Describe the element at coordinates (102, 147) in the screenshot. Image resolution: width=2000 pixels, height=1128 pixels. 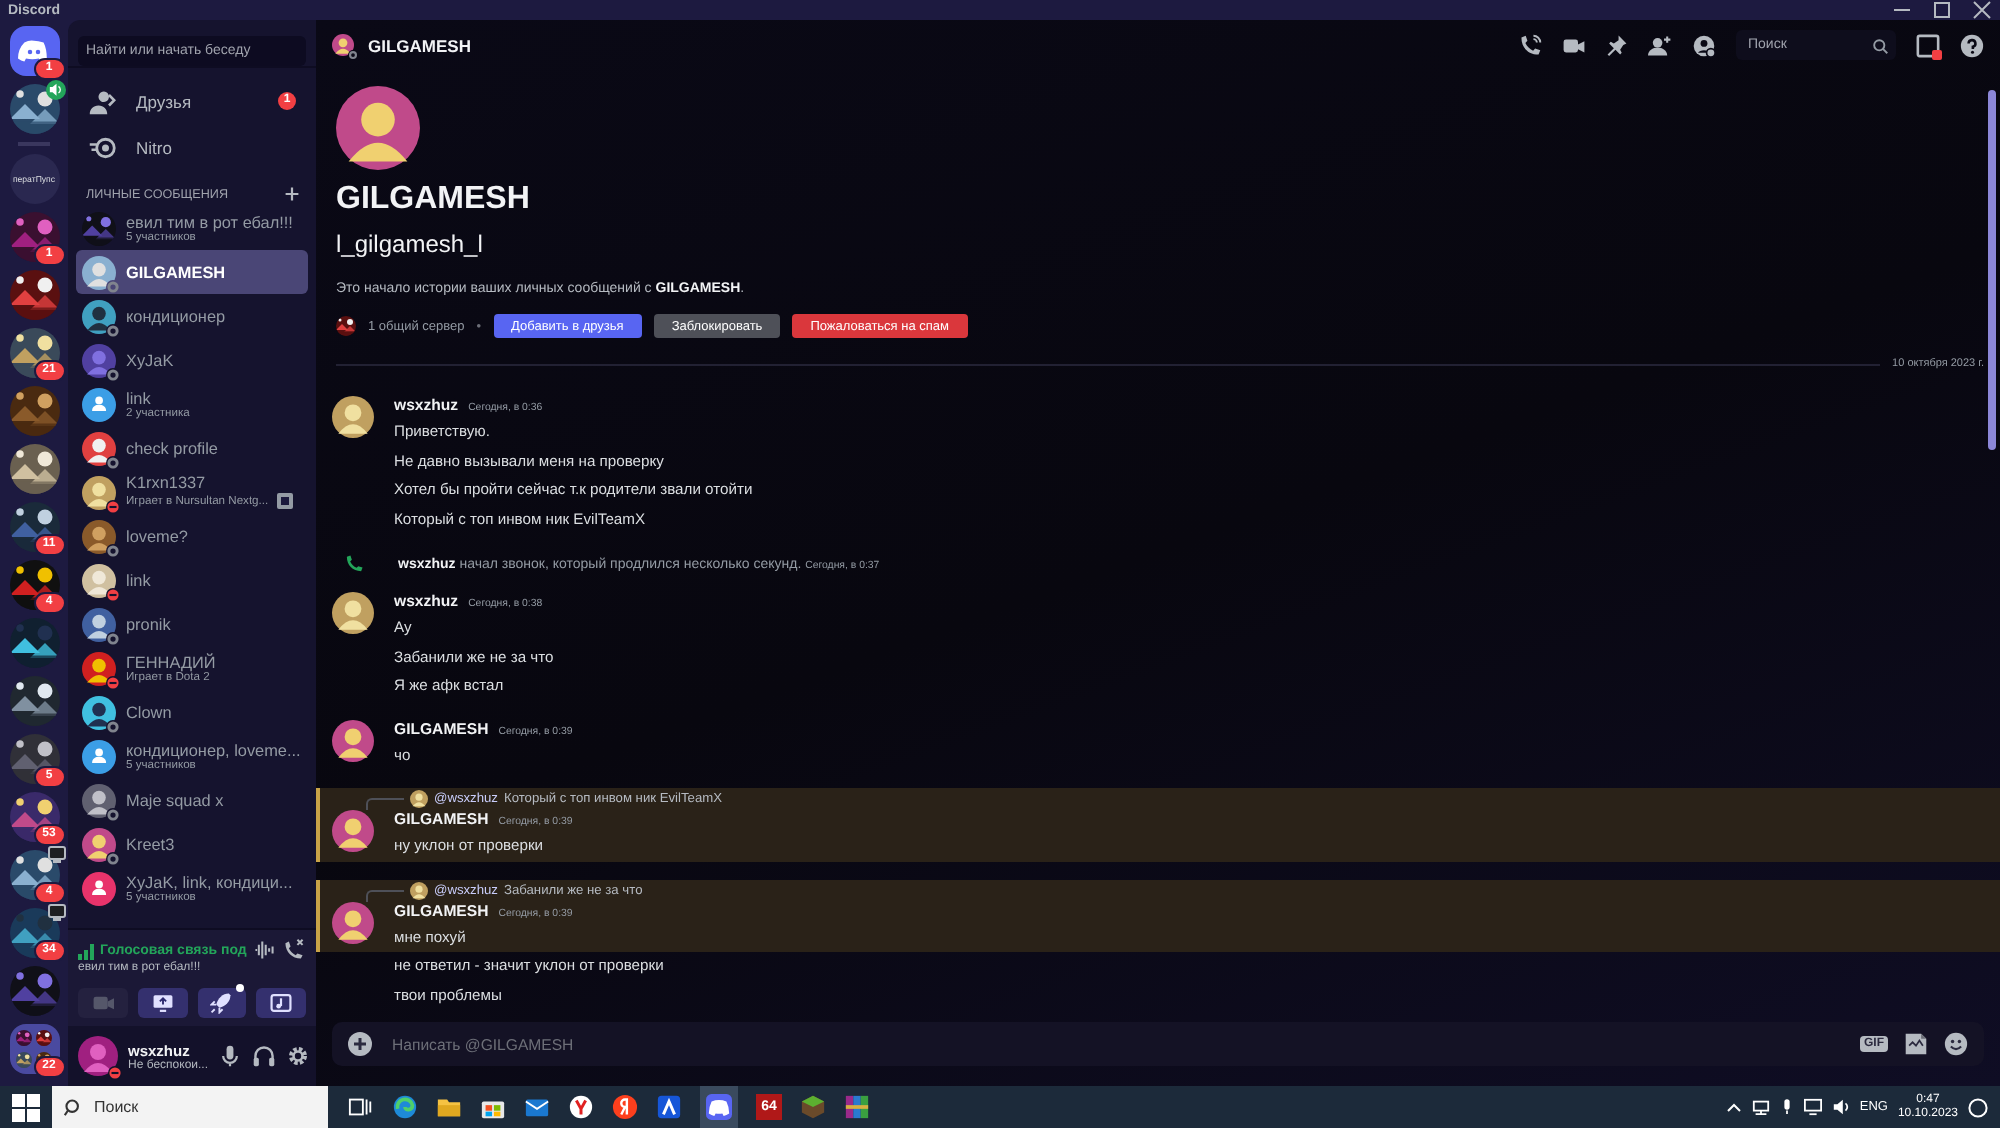
I see `nitro-icon` at that location.